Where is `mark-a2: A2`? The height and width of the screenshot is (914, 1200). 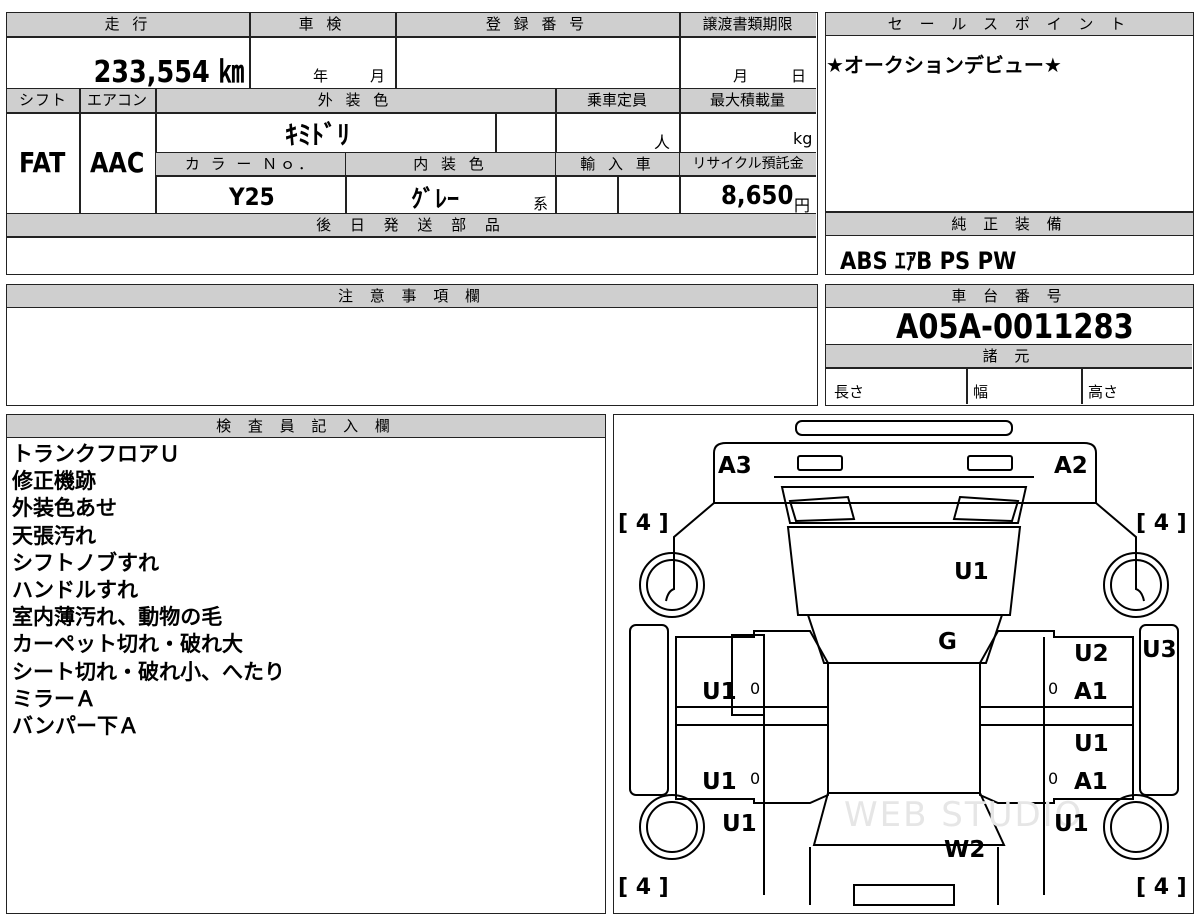
mark-a2: A2 is located at coordinates (1071, 466).